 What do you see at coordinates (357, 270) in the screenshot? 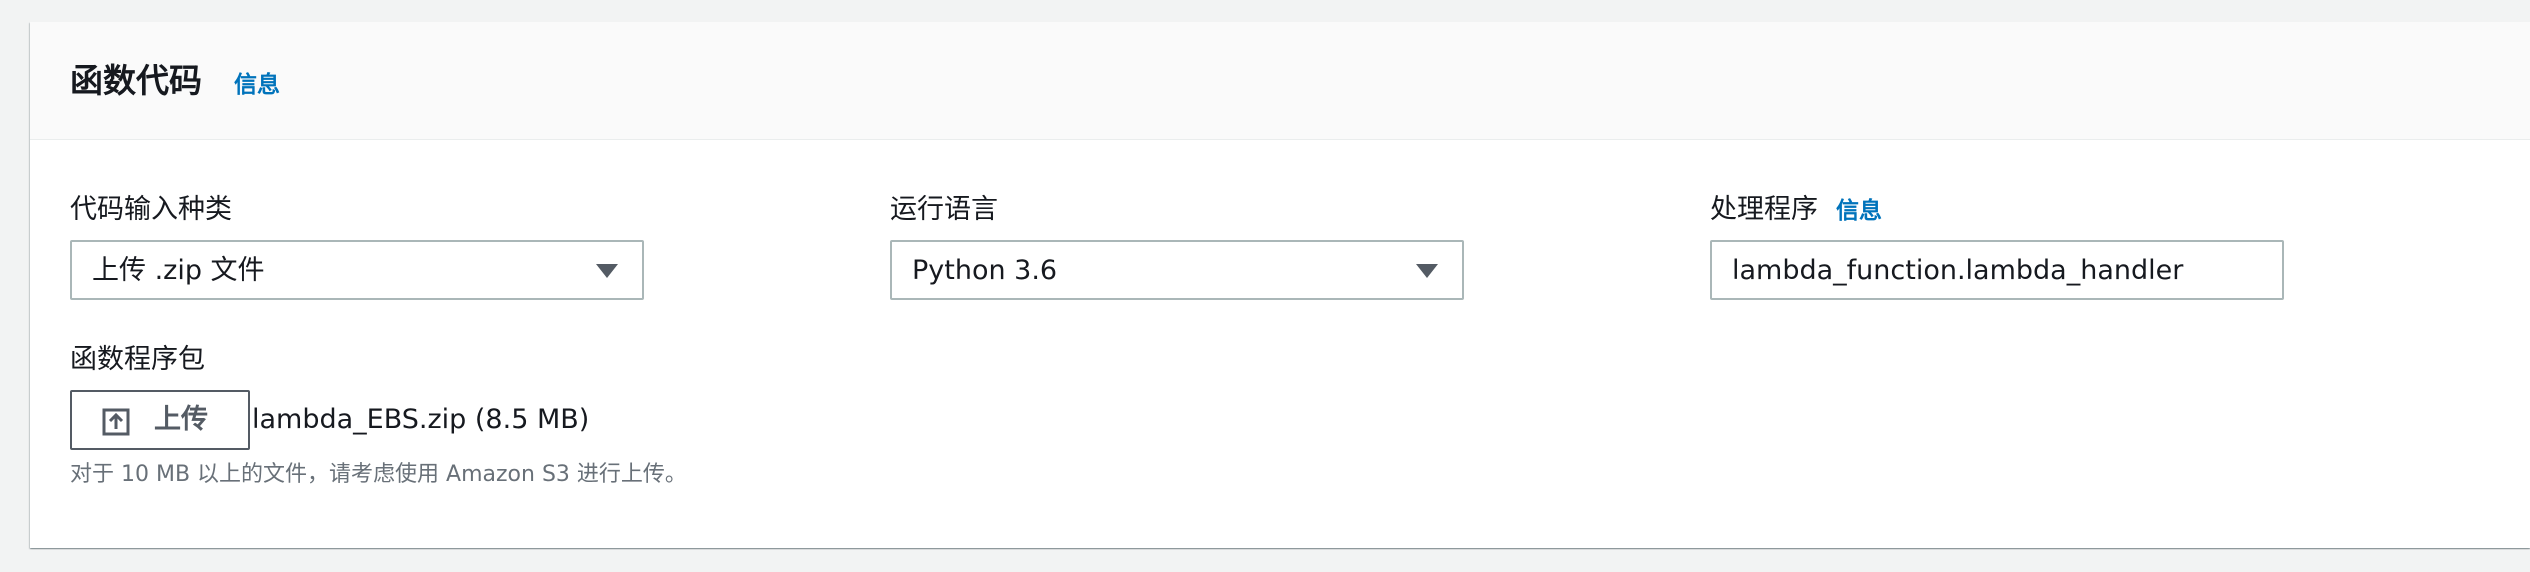
I see `code-entry-type-select: 上传 .zip 文件` at bounding box center [357, 270].